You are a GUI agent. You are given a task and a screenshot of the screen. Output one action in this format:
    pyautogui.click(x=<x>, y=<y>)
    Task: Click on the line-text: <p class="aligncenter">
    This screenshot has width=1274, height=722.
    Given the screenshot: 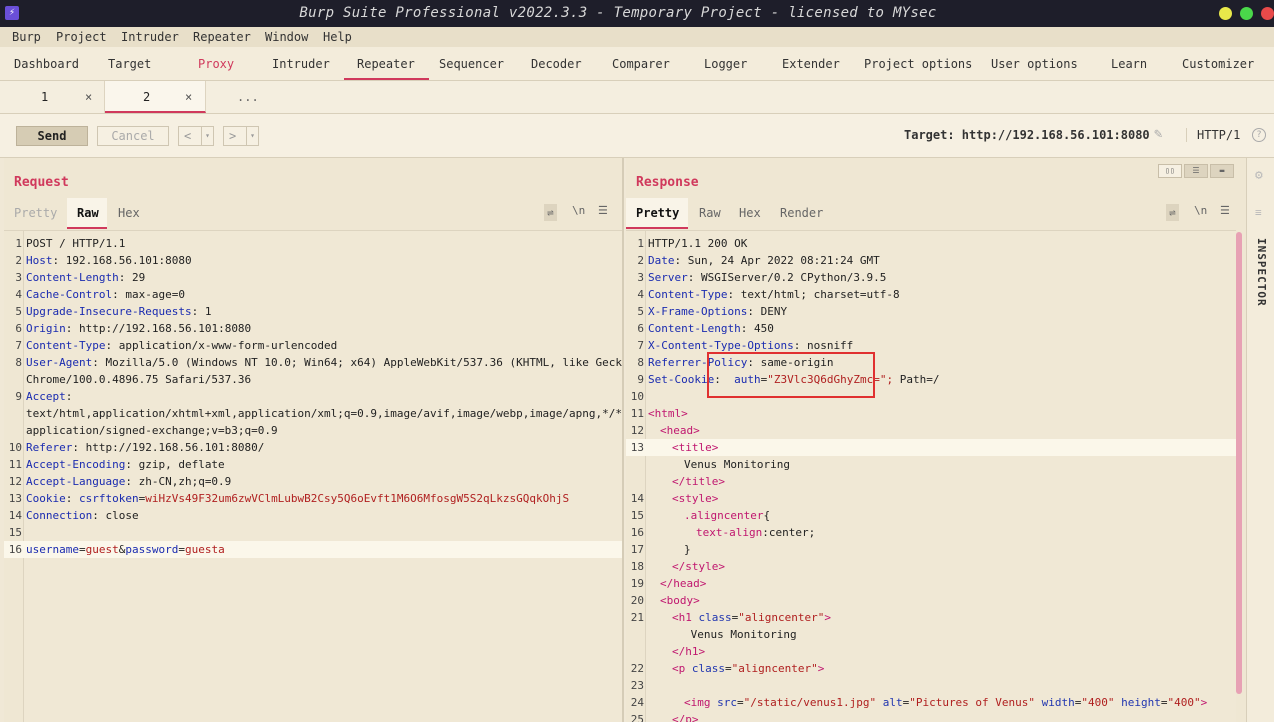 What is the action you would take?
    pyautogui.click(x=736, y=668)
    